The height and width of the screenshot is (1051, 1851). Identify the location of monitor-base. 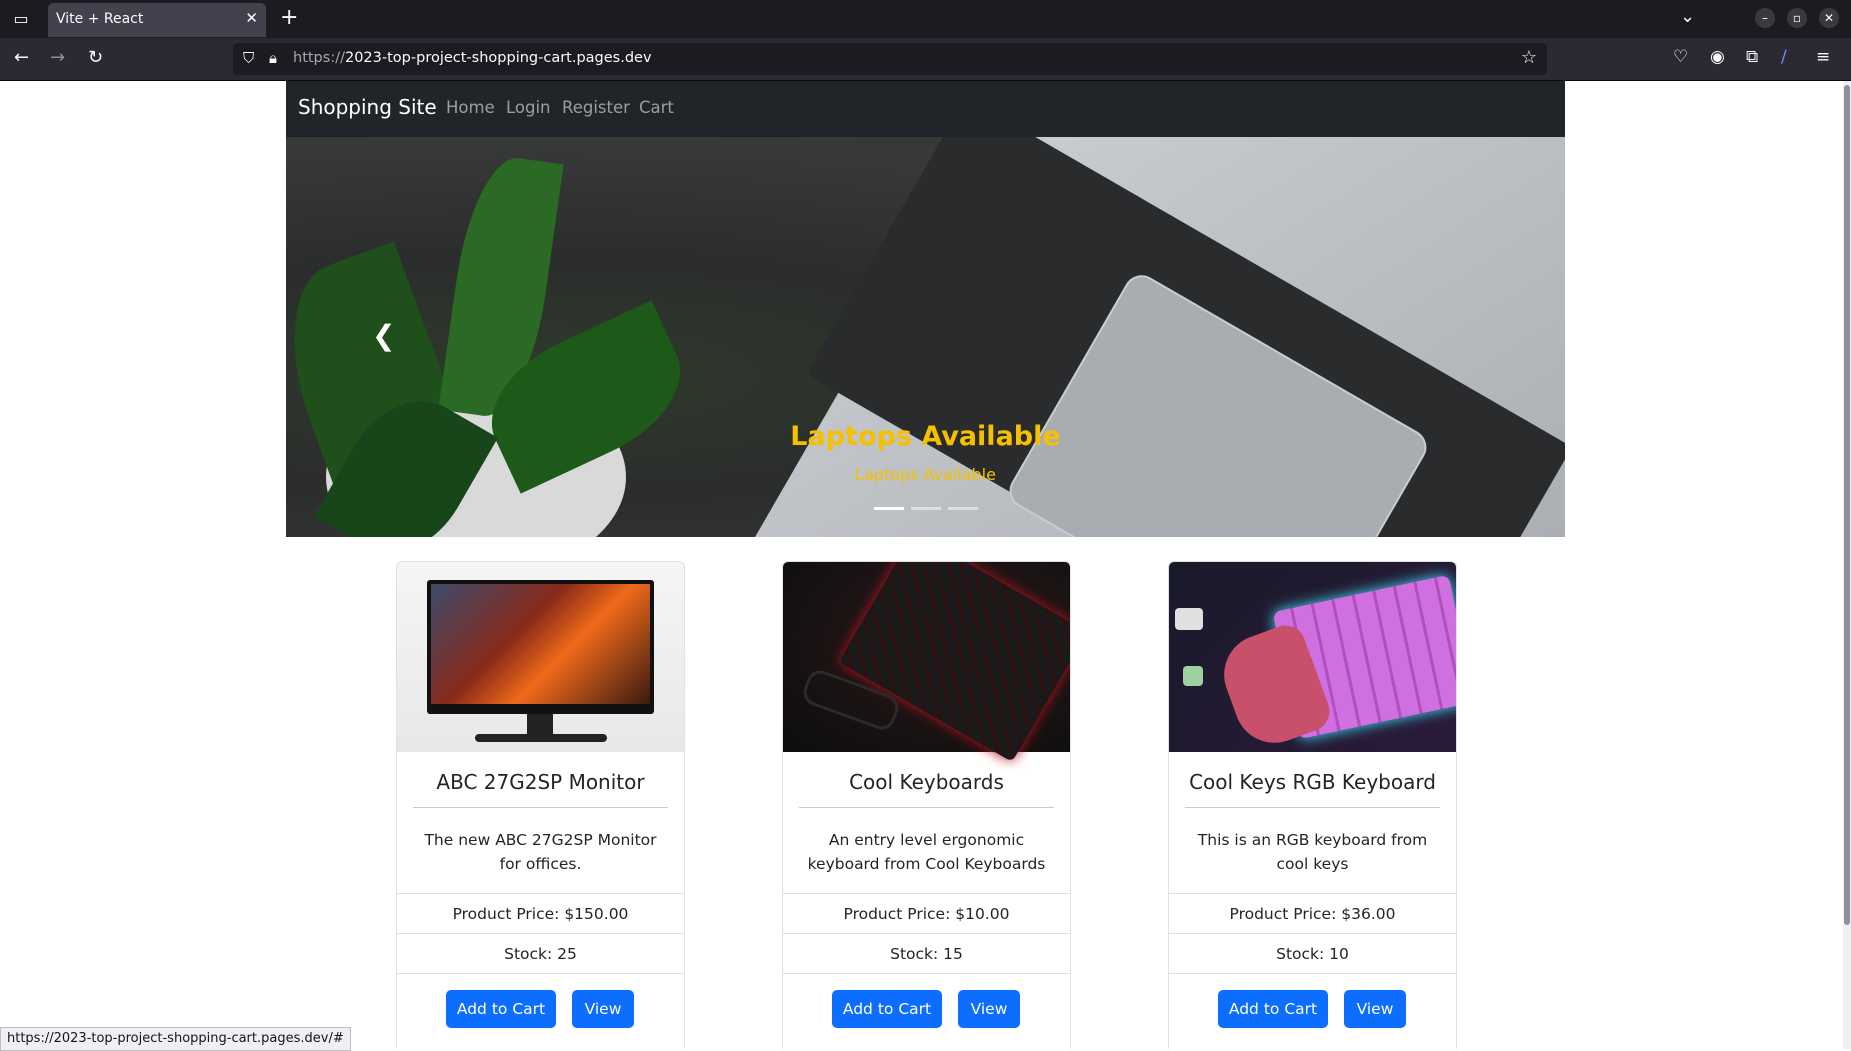
(541, 738).